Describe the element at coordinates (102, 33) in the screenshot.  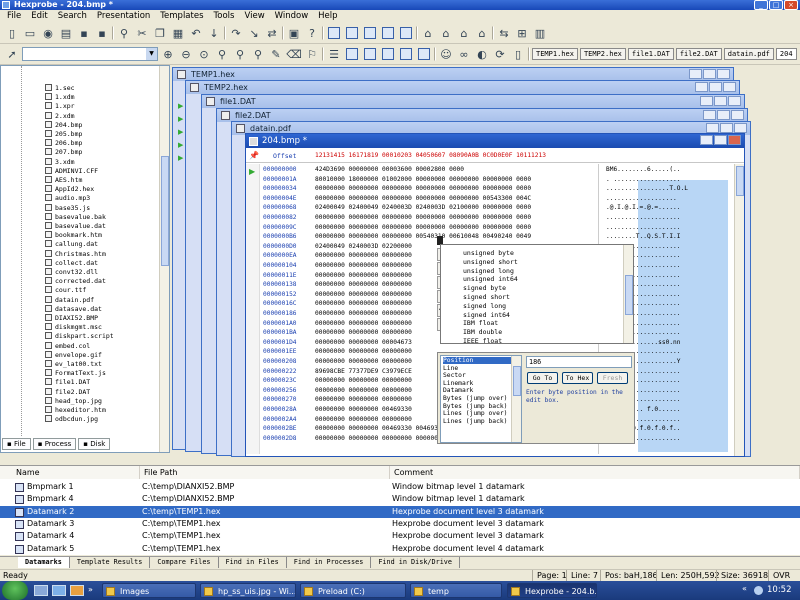
I see `save-all-icon: ▪` at that location.